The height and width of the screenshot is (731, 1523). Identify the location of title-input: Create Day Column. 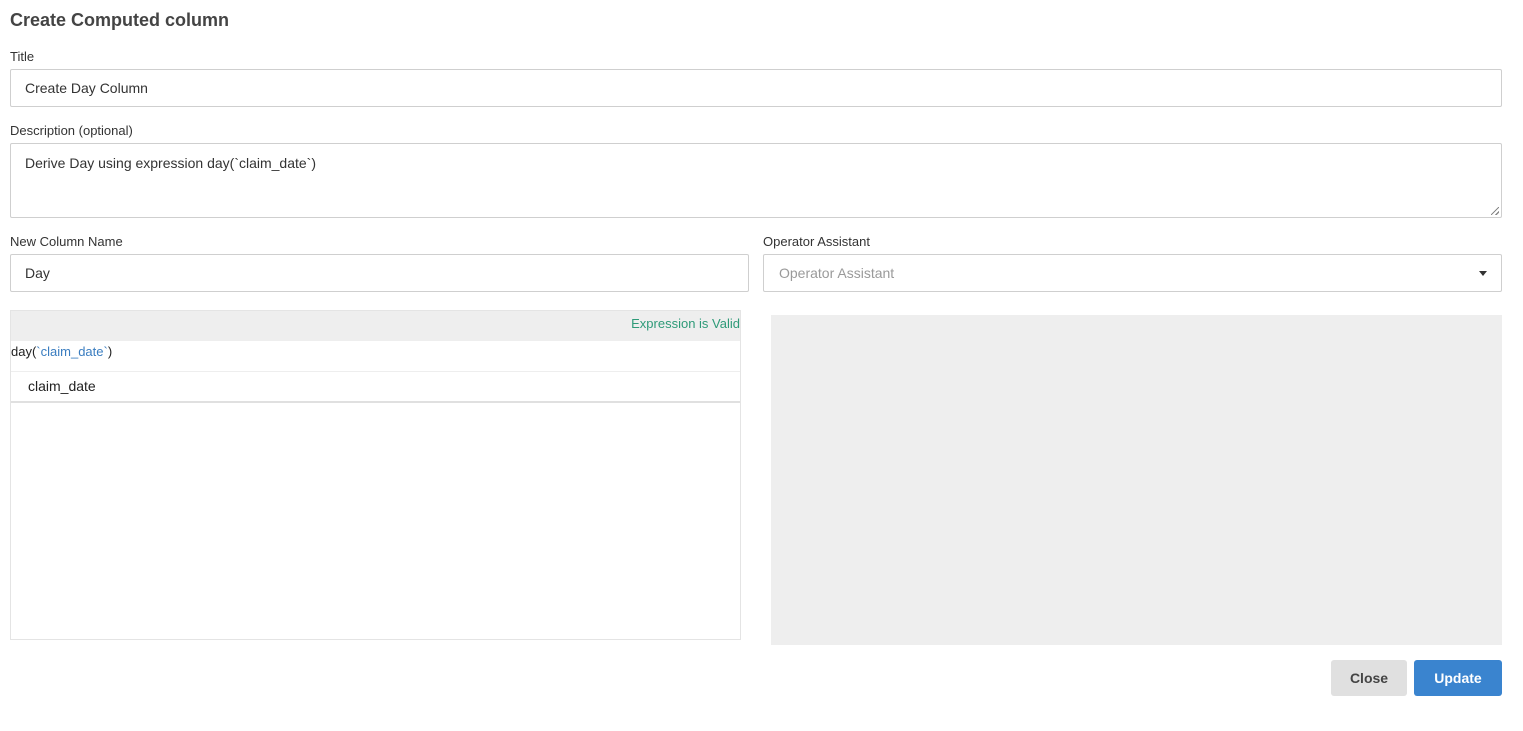
(756, 88).